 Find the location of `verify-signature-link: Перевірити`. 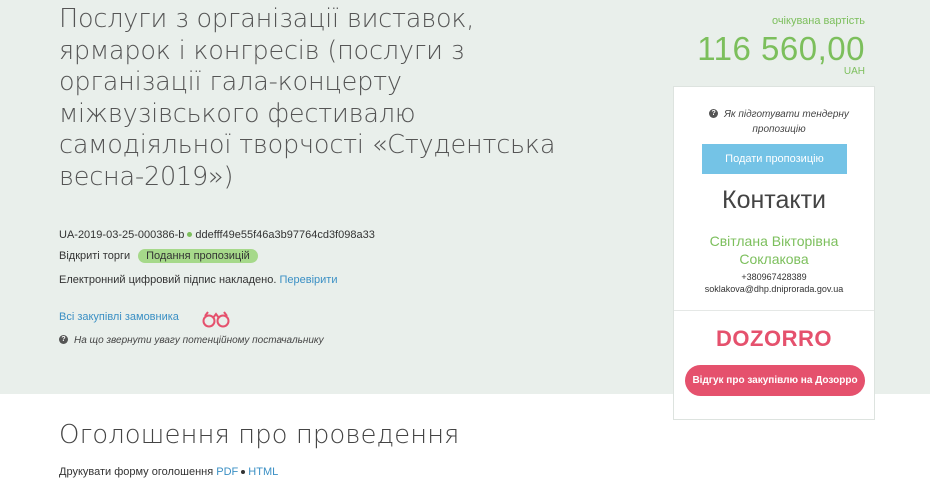

verify-signature-link: Перевірити is located at coordinates (308, 280).